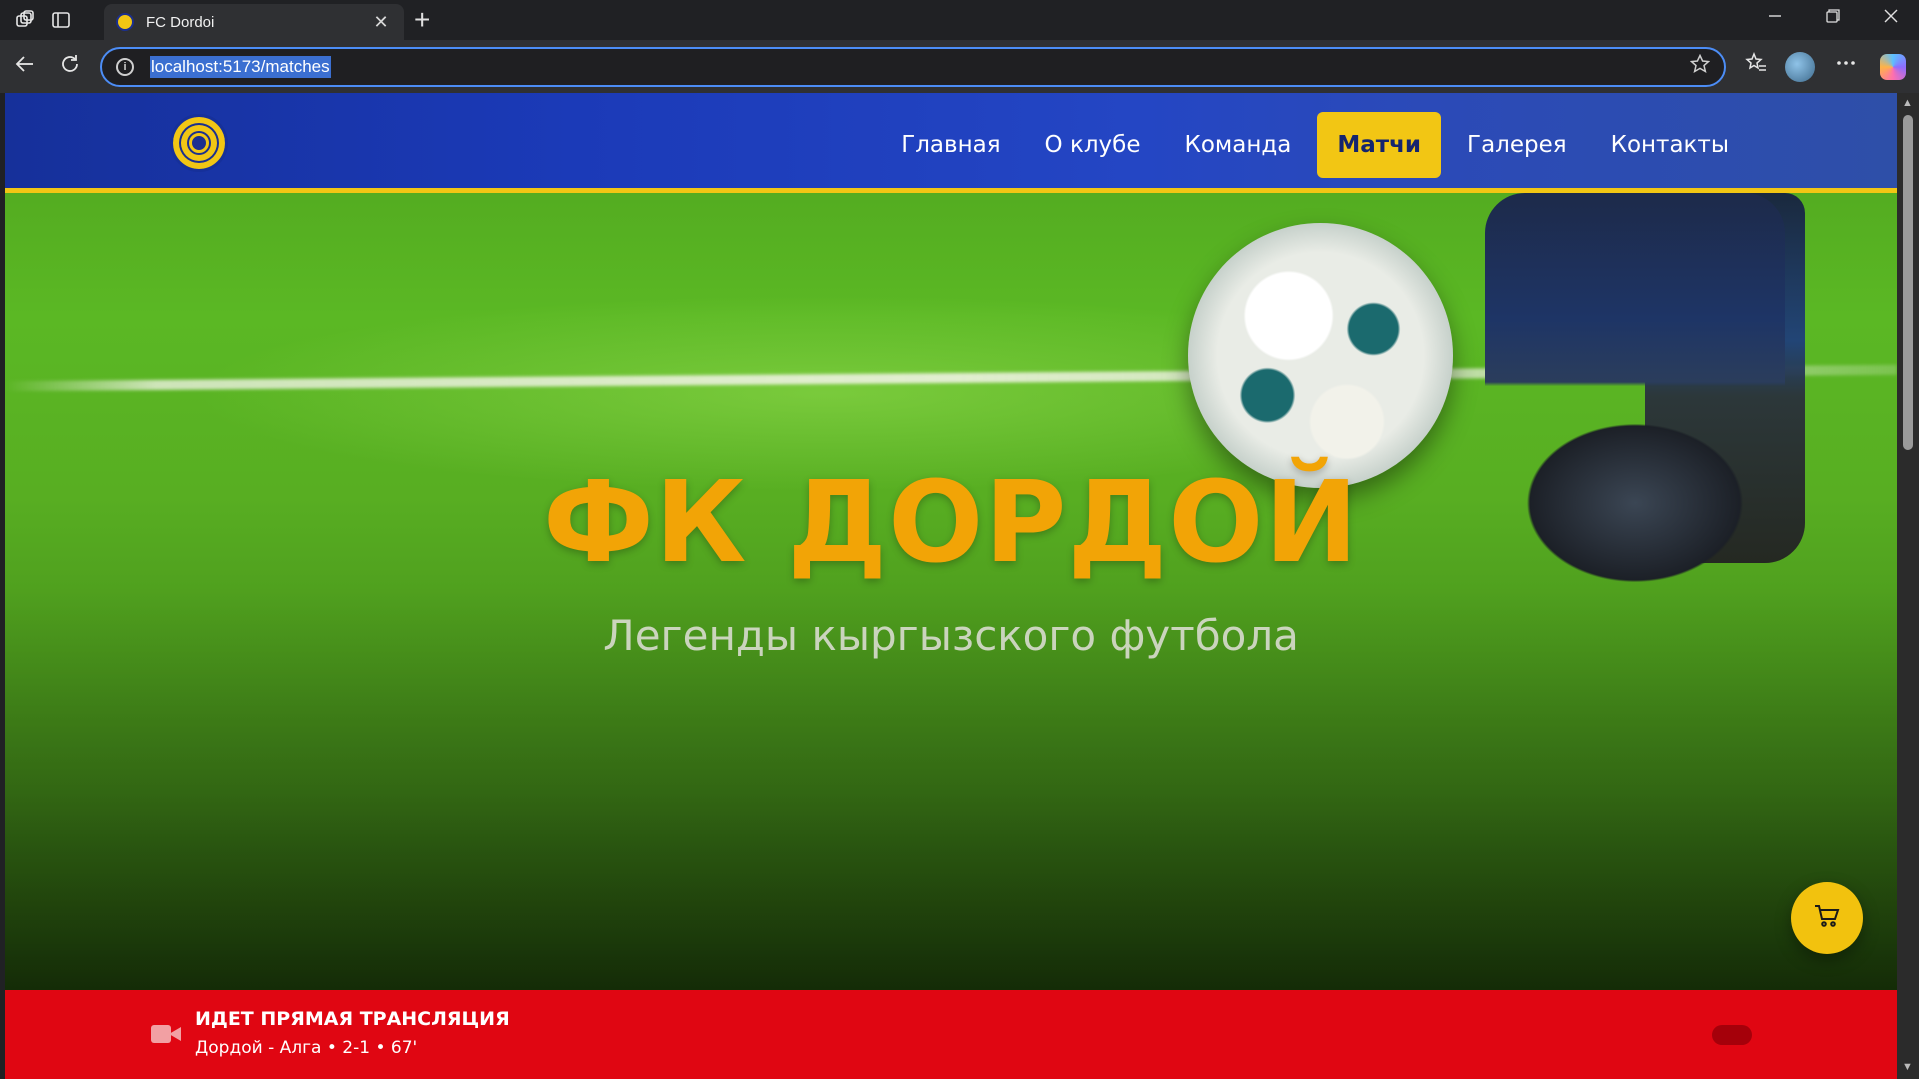  Describe the element at coordinates (422, 20) in the screenshot. I see `new-tab-button: +` at that location.